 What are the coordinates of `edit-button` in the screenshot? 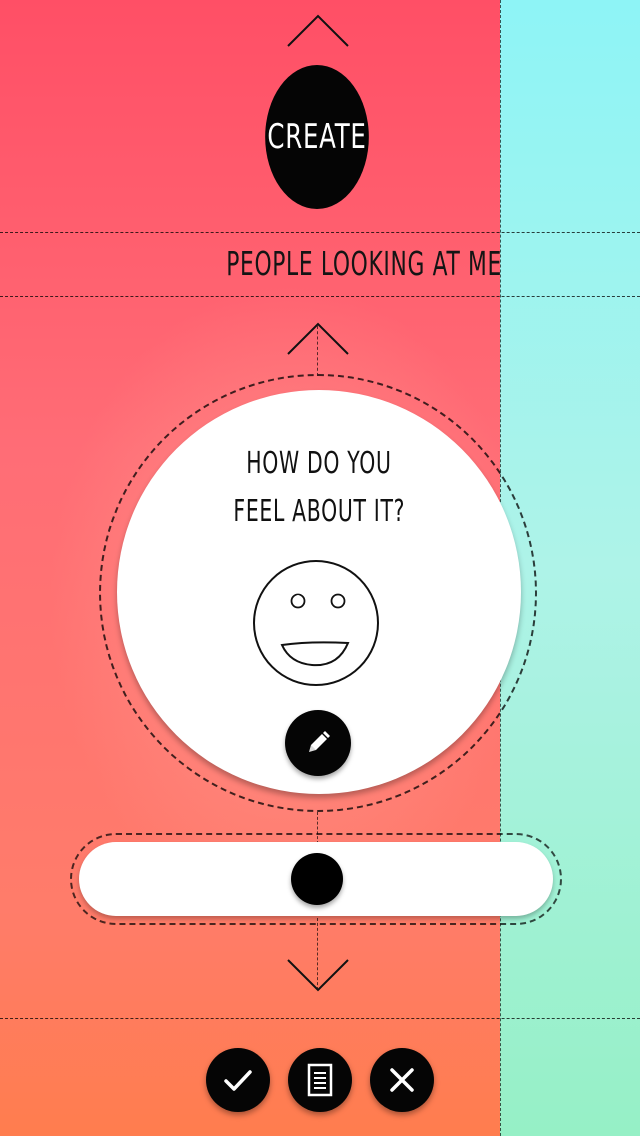 It's located at (318, 743).